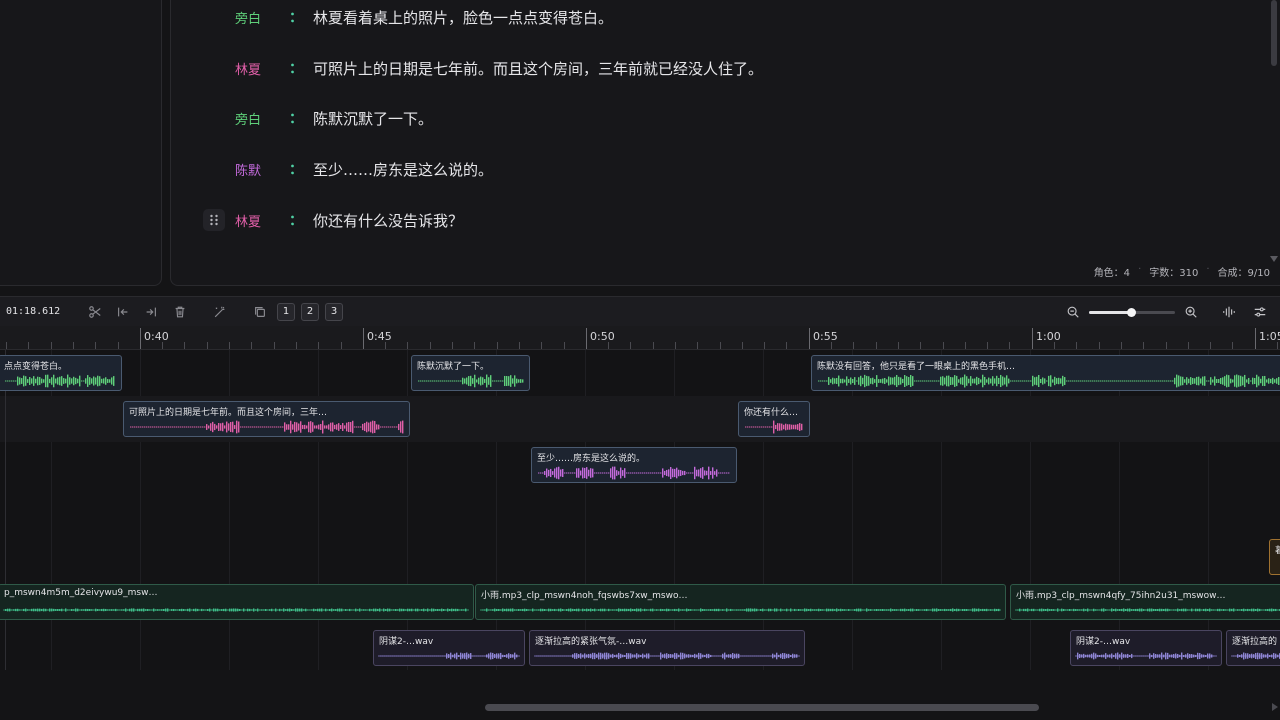 This screenshot has height=720, width=1280. I want to click on trim-end-icon, so click(151, 312).